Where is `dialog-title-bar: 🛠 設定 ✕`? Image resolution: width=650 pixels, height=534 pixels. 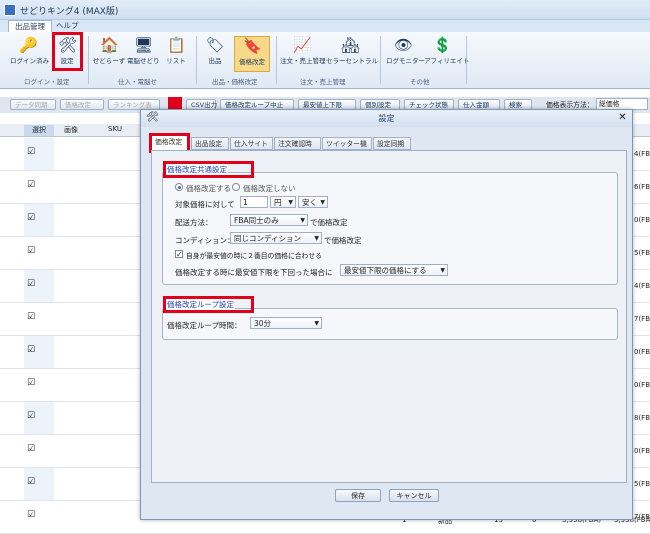
dialog-title-bar: 🛠 設定 ✕ is located at coordinates (386, 118).